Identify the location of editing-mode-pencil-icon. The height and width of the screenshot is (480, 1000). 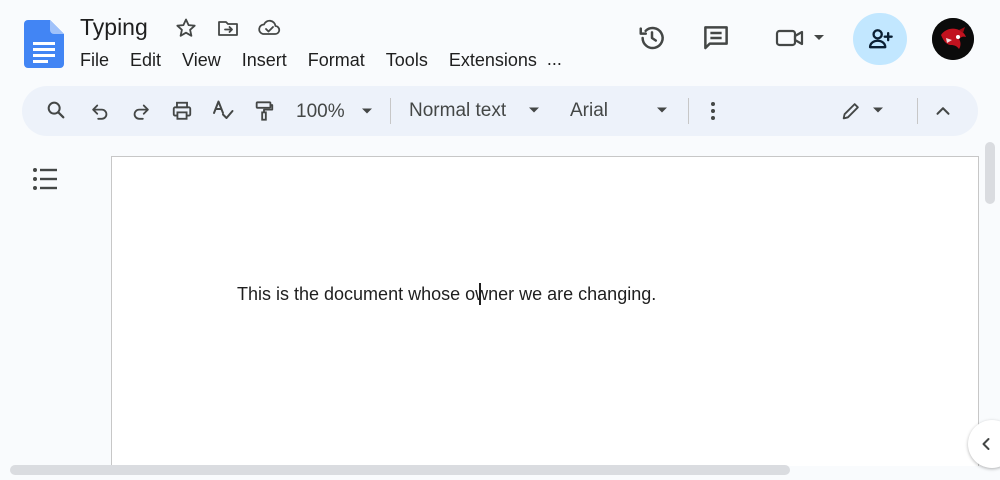
(851, 111).